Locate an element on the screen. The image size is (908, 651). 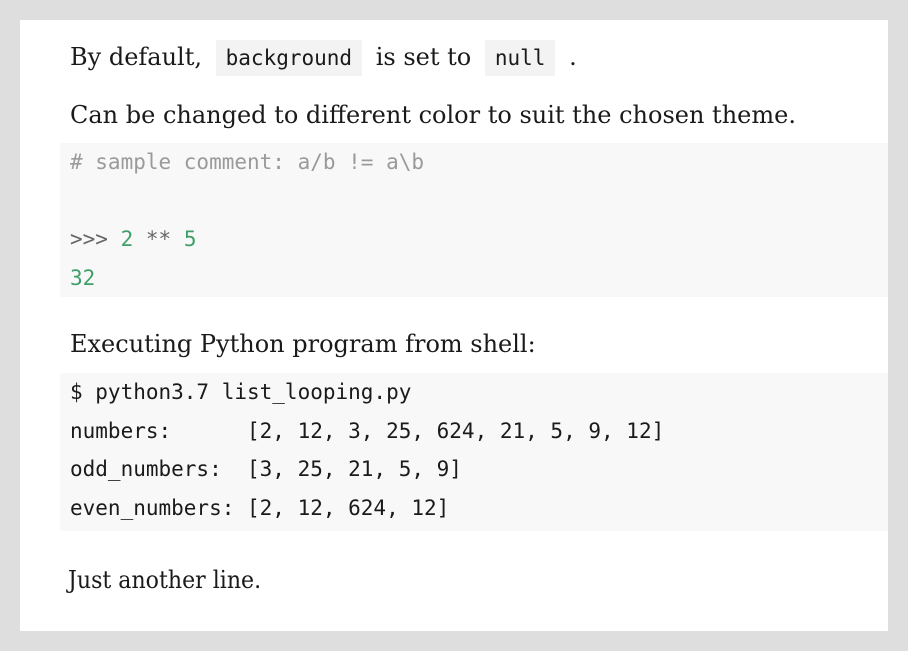
code-repl-output: 32 is located at coordinates (83, 277).